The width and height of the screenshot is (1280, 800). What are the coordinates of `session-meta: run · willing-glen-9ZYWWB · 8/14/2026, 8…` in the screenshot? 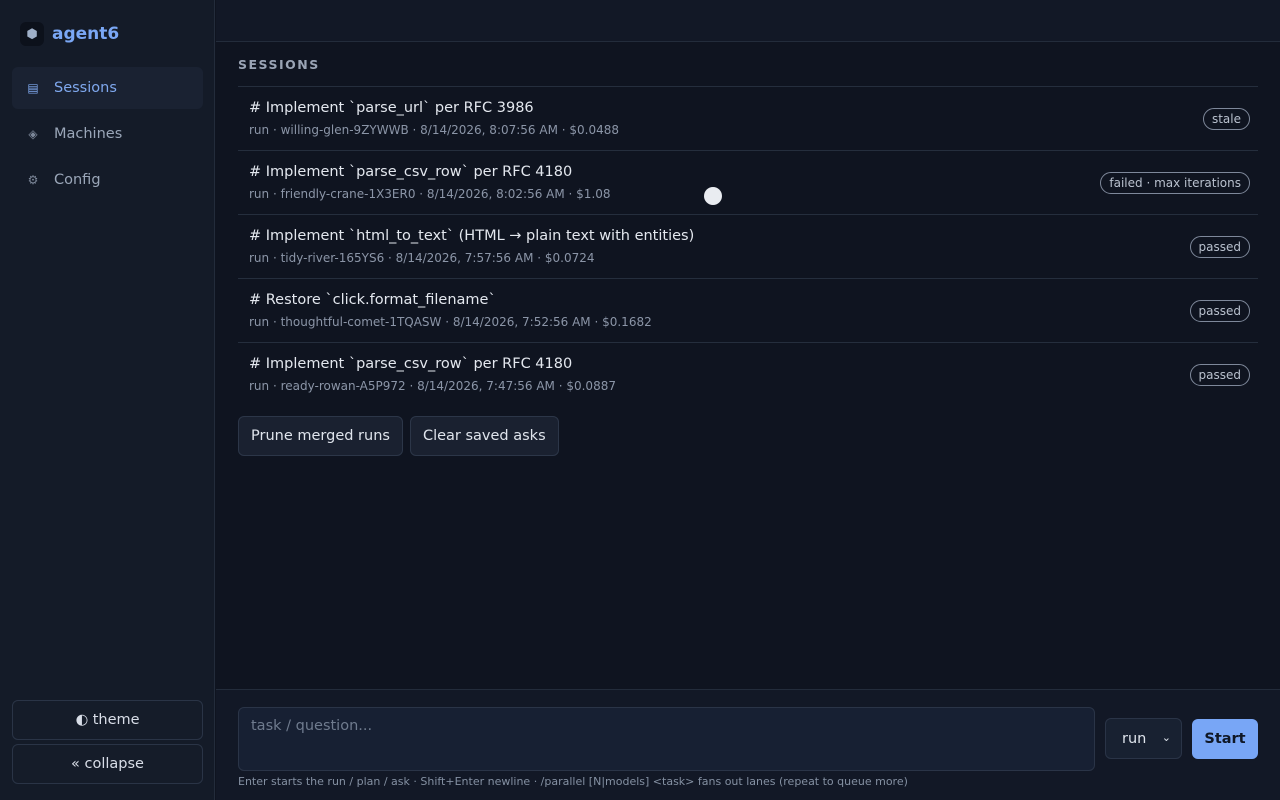 It's located at (434, 130).